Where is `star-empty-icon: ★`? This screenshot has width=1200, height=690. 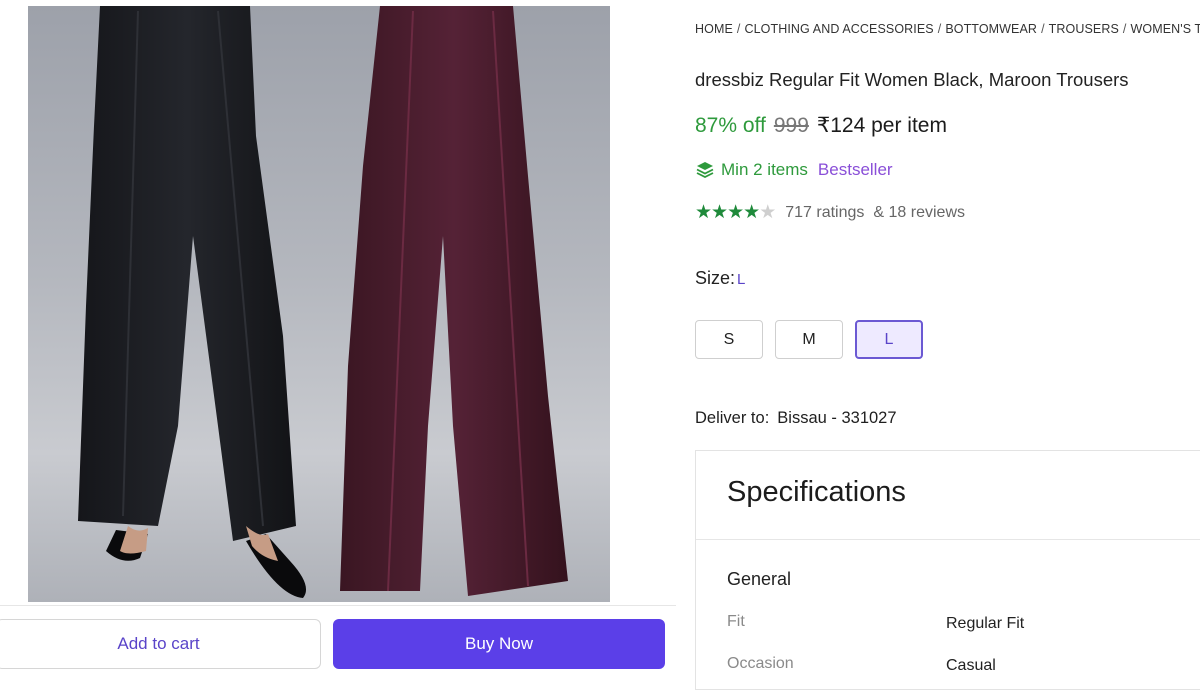
star-empty-icon: ★ is located at coordinates (767, 212).